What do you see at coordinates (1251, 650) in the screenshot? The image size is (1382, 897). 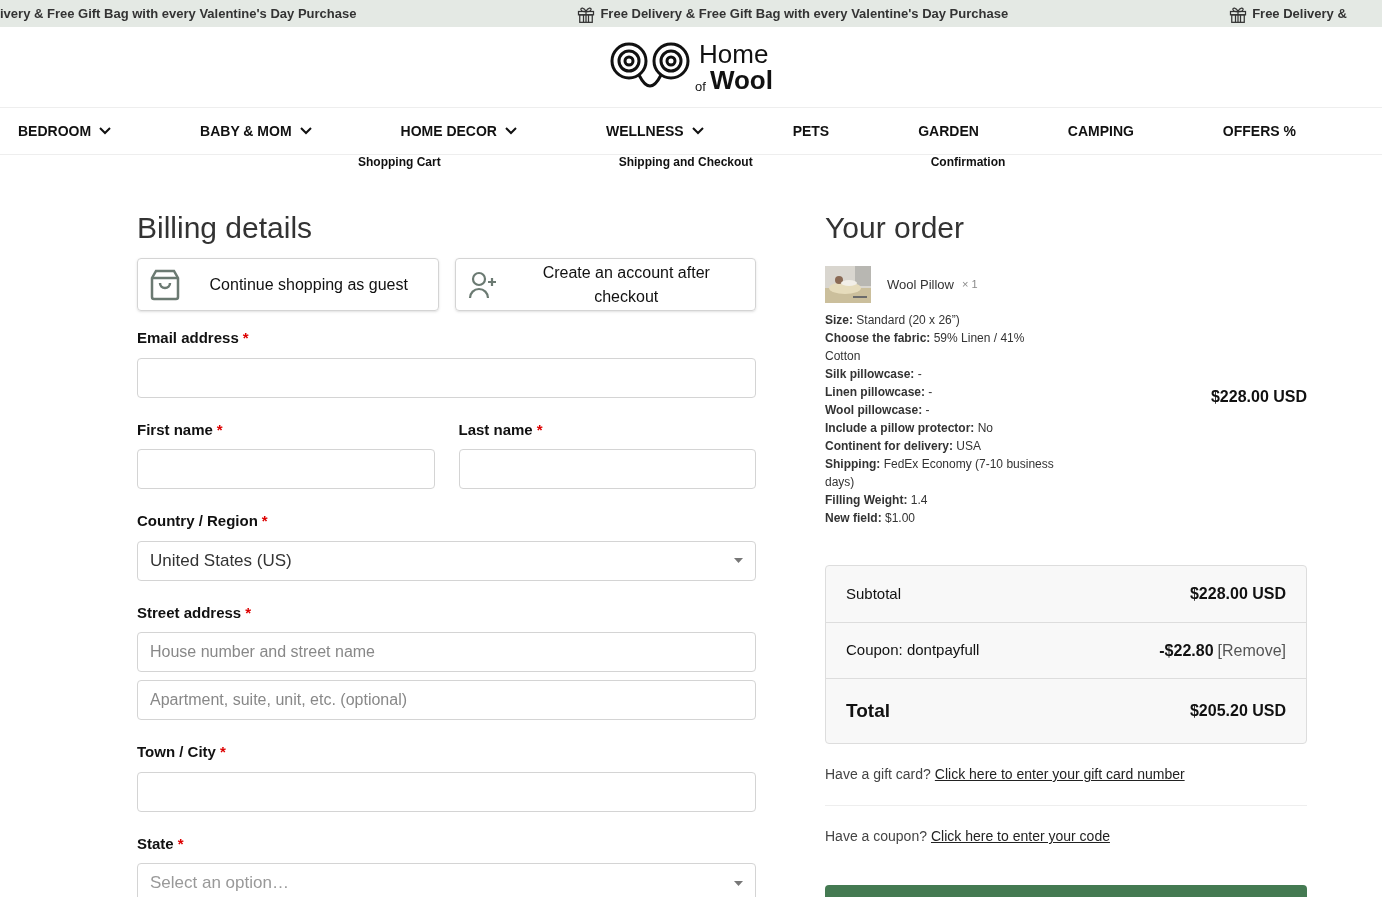 I see `remove-coupon-link: [Remove]` at bounding box center [1251, 650].